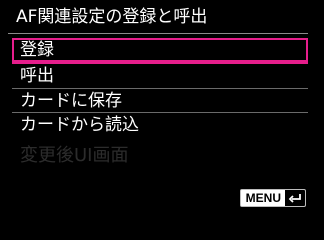 The width and height of the screenshot is (324, 240). I want to click on back-arrow-svg, so click(294, 198).